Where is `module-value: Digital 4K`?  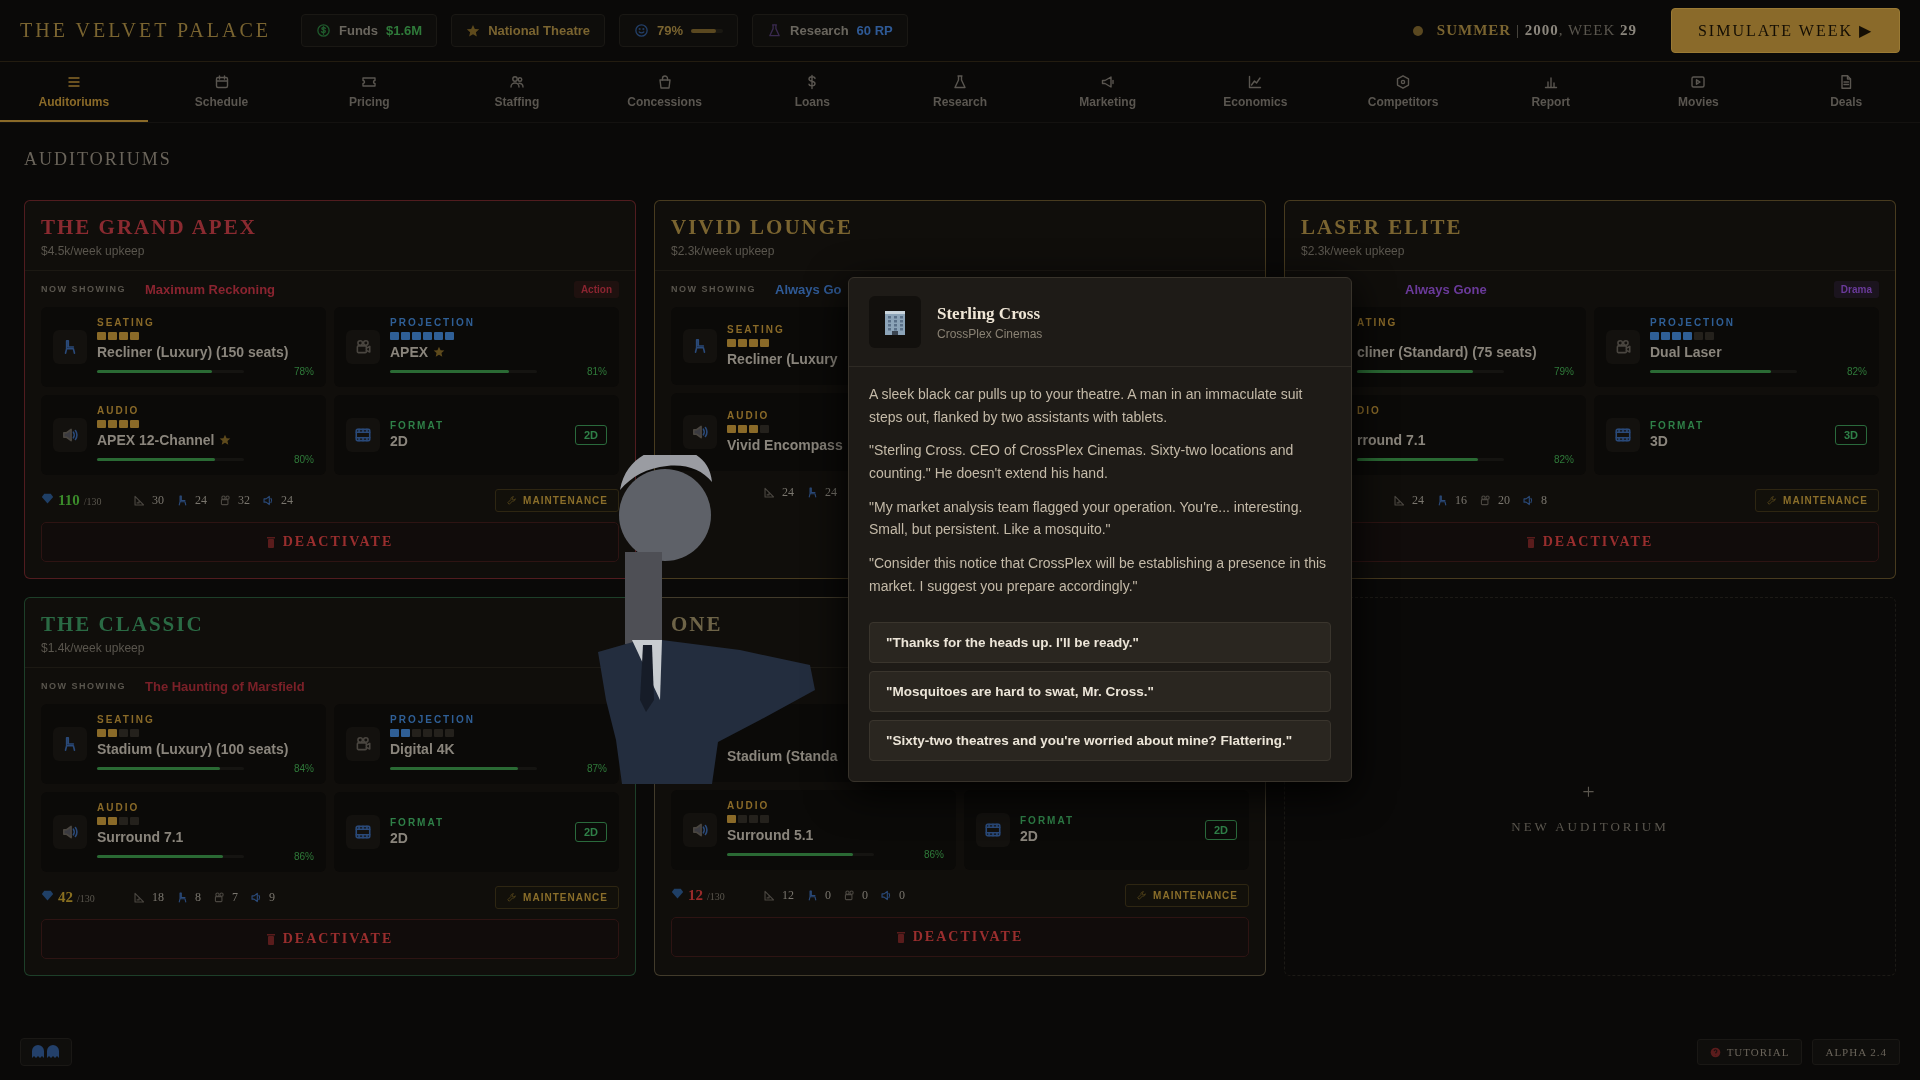 module-value: Digital 4K is located at coordinates (422, 749).